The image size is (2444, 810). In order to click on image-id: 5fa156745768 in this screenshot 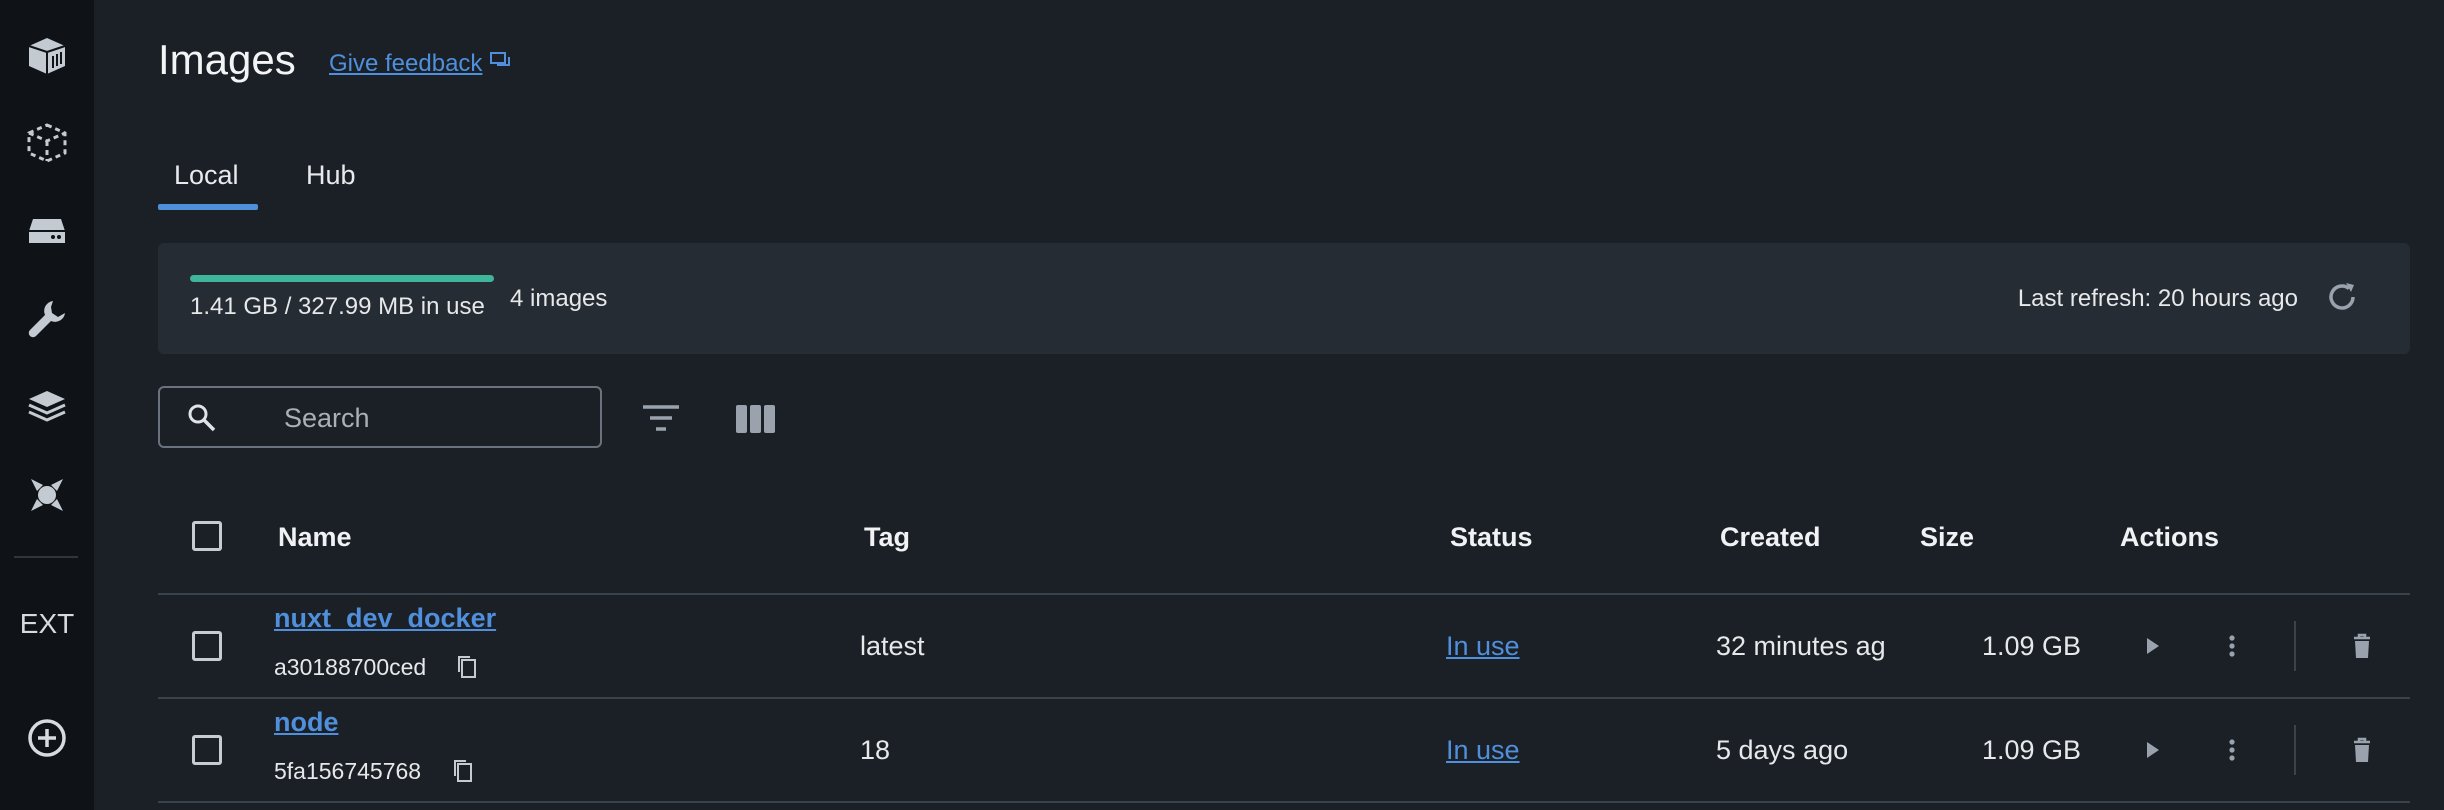, I will do `click(348, 771)`.